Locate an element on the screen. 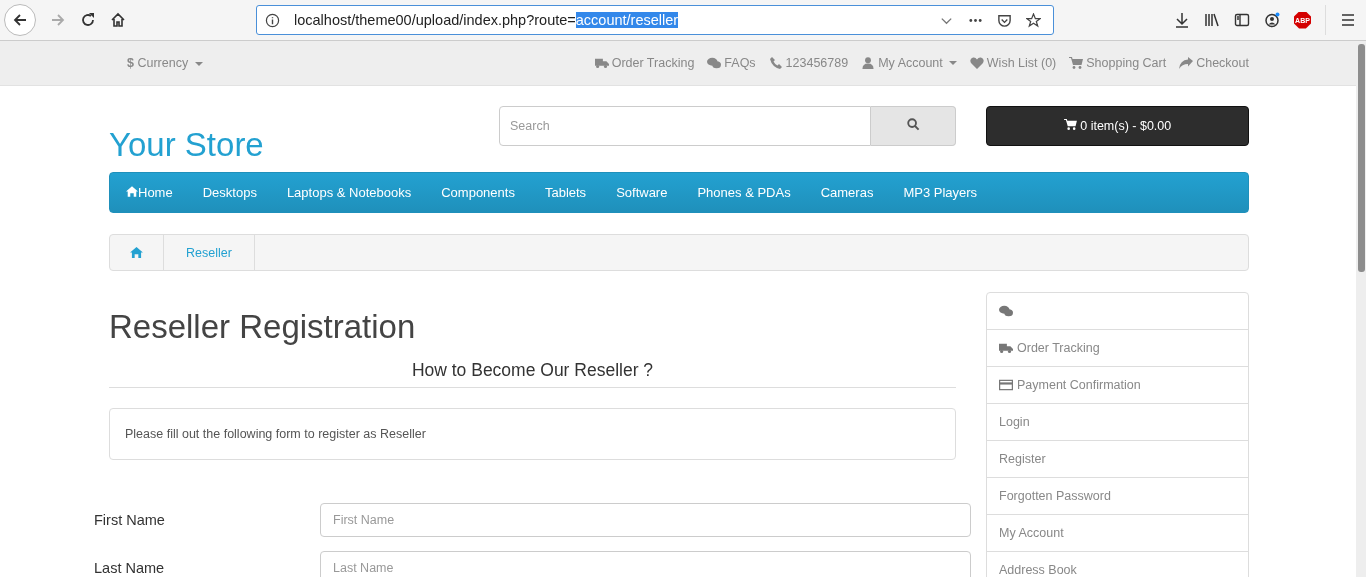 This screenshot has width=1366, height=577. notice-text: Please fill out the following form to register as Reseller is located at coordinates (275, 434).